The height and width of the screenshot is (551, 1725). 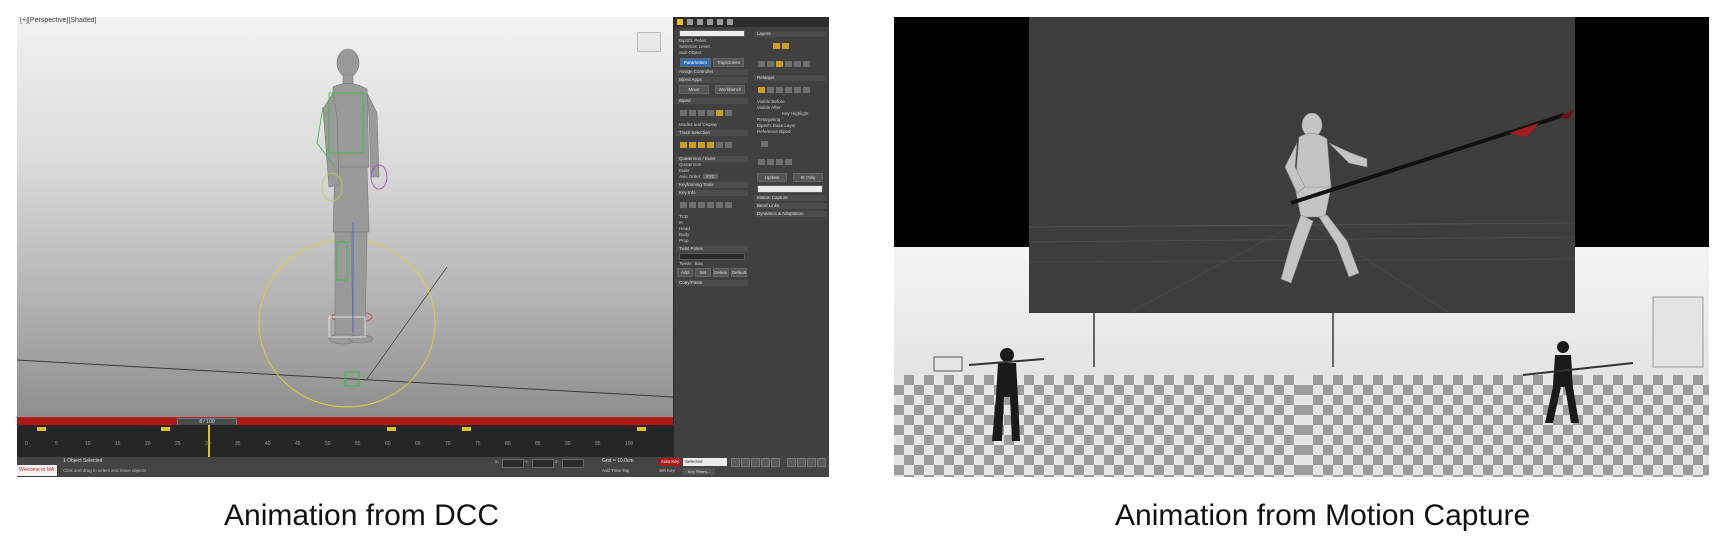 I want to click on layer-options-icon, so click(x=797, y=64).